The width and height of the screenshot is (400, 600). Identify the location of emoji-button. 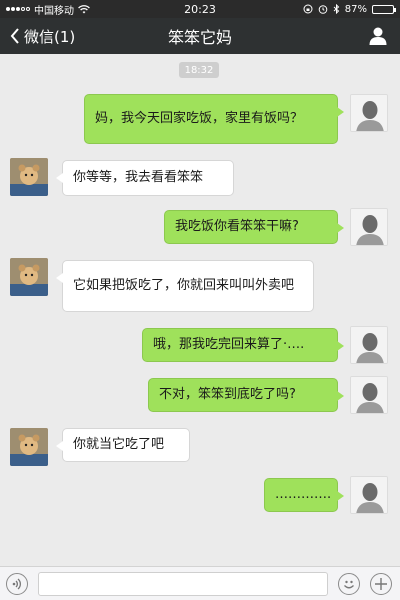
(349, 584).